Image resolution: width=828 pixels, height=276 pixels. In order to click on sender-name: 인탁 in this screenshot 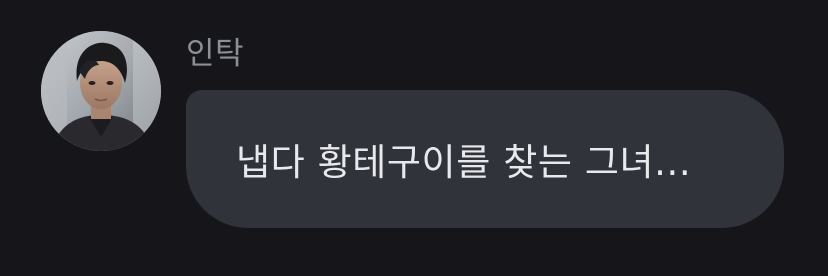, I will do `click(215, 54)`.